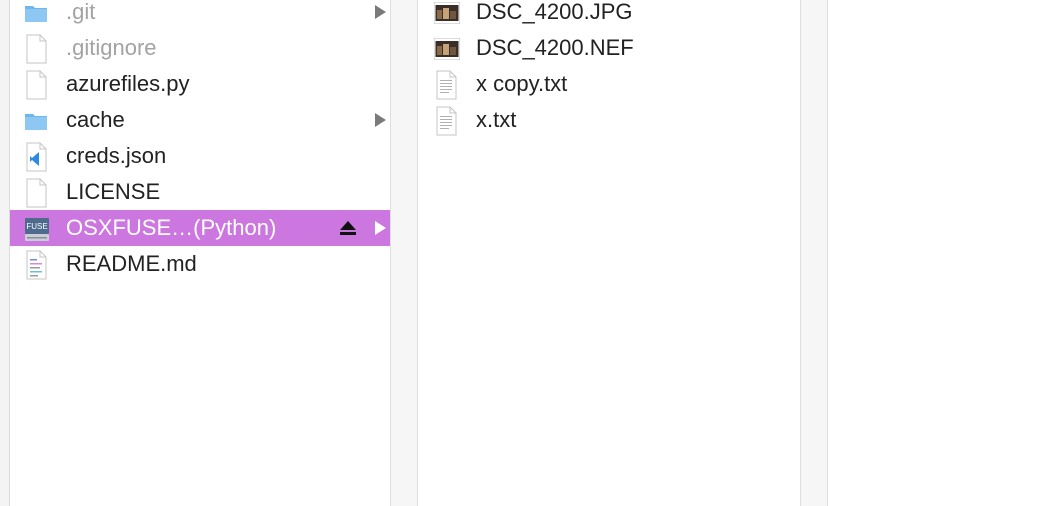 The image size is (1054, 506). What do you see at coordinates (200, 192) in the screenshot?
I see `list-item-license: LICENSE` at bounding box center [200, 192].